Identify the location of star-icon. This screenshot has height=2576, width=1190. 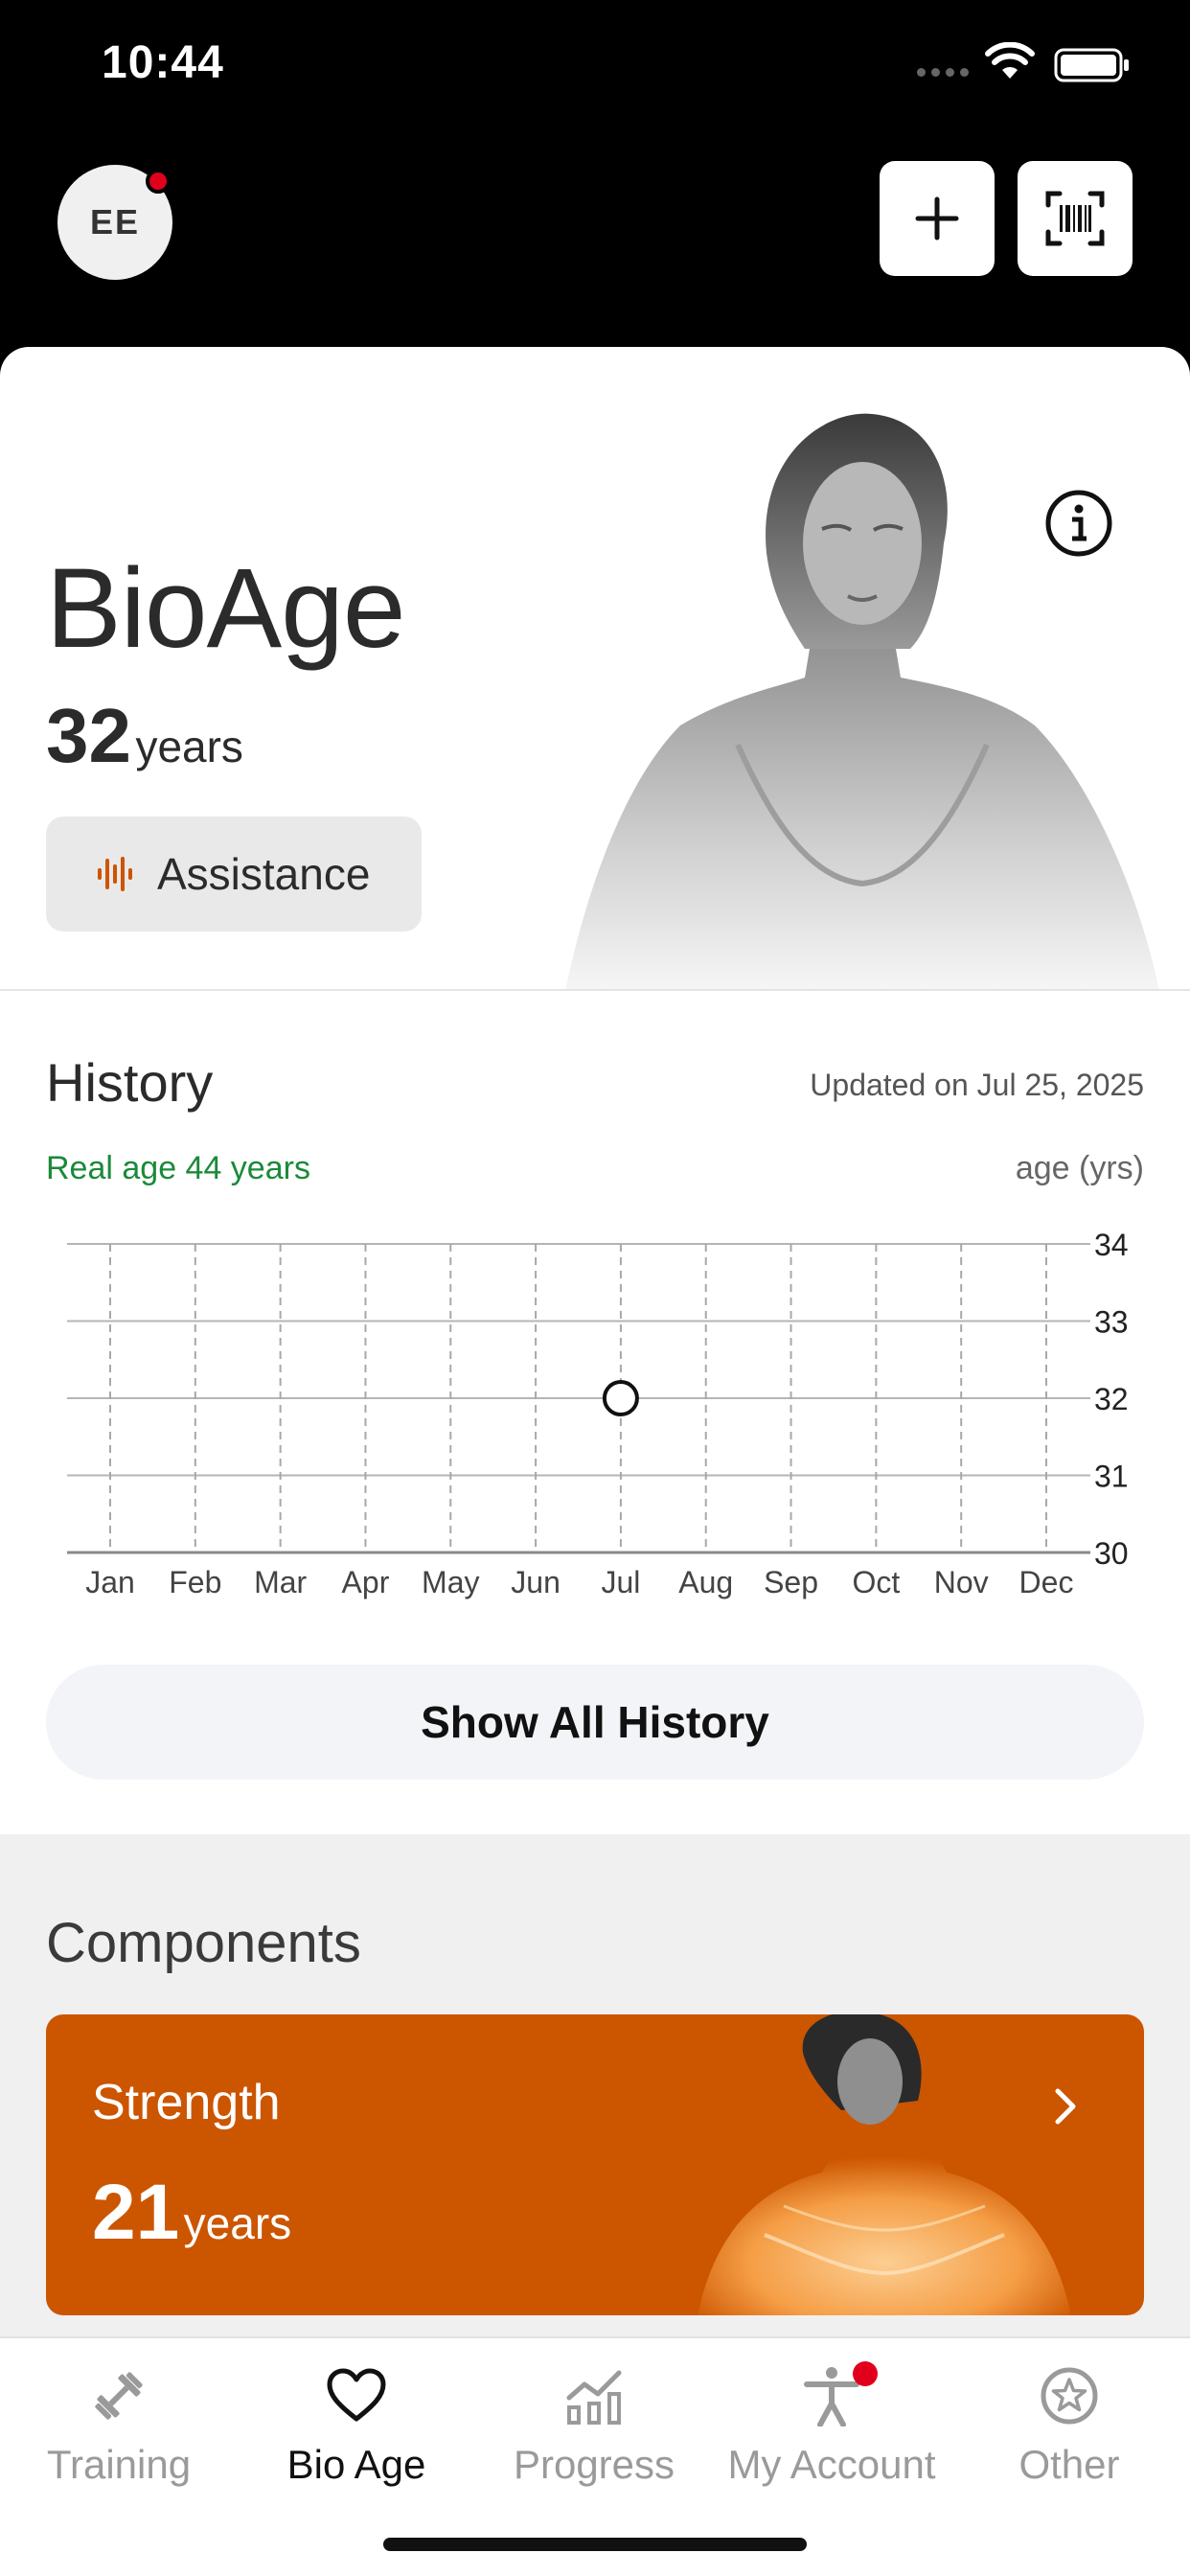
(1070, 2396).